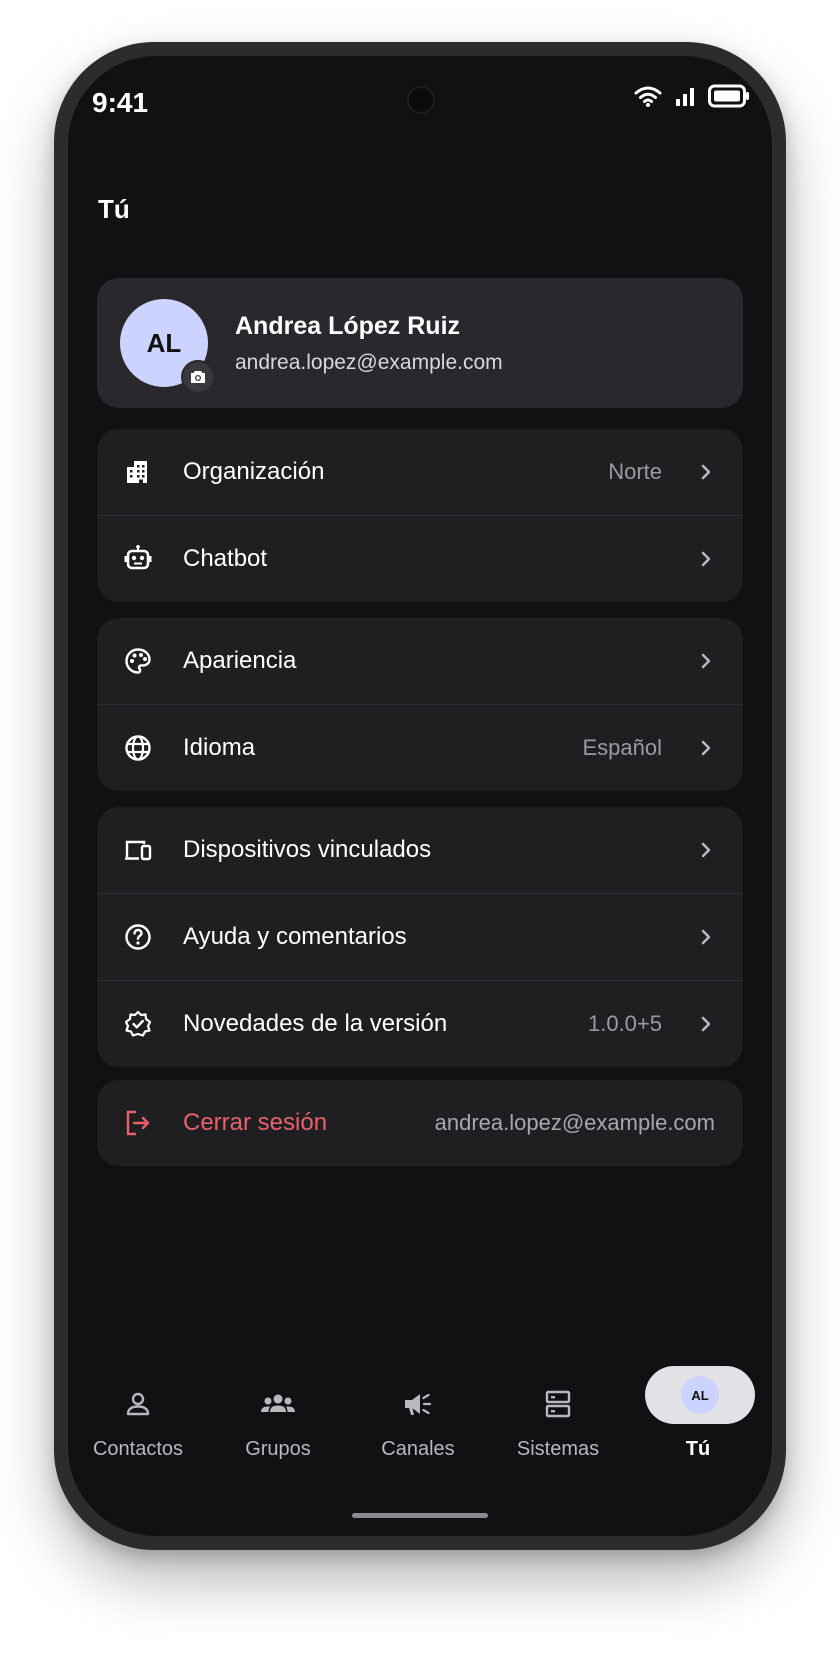 The height and width of the screenshot is (1680, 840). Describe the element at coordinates (369, 362) in the screenshot. I see `profile-email: andrea.lopez@example.com` at that location.